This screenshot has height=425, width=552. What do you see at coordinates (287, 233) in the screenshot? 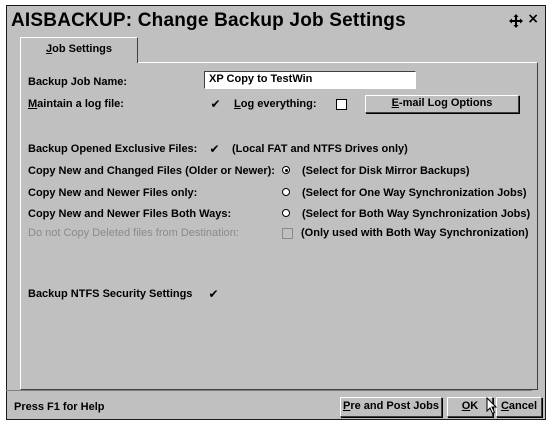
I see `deleted-files-checkbox` at bounding box center [287, 233].